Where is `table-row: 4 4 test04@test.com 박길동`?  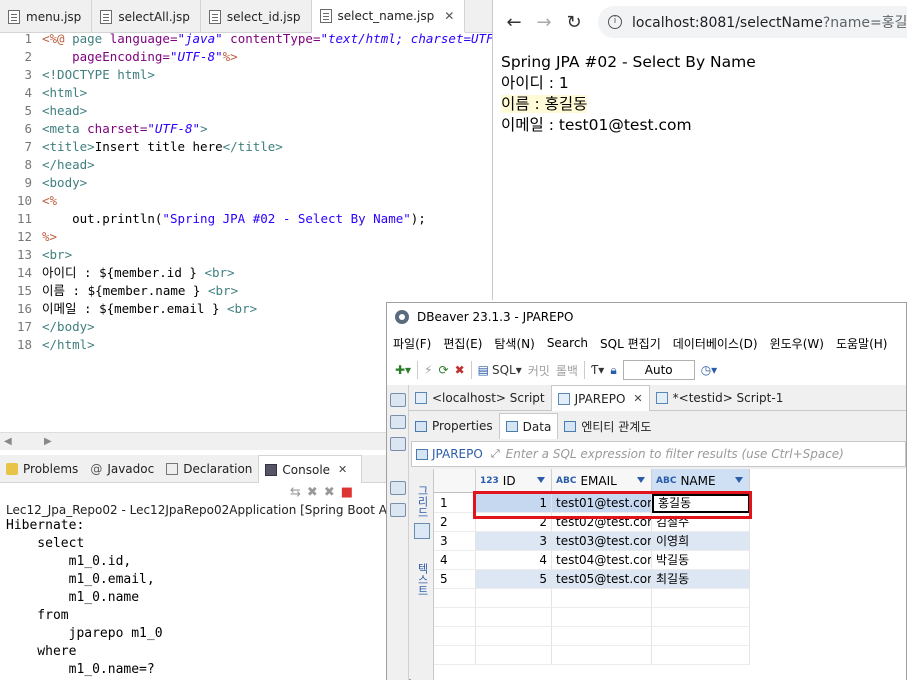 table-row: 4 4 test04@test.com 박길동 is located at coordinates (592, 560).